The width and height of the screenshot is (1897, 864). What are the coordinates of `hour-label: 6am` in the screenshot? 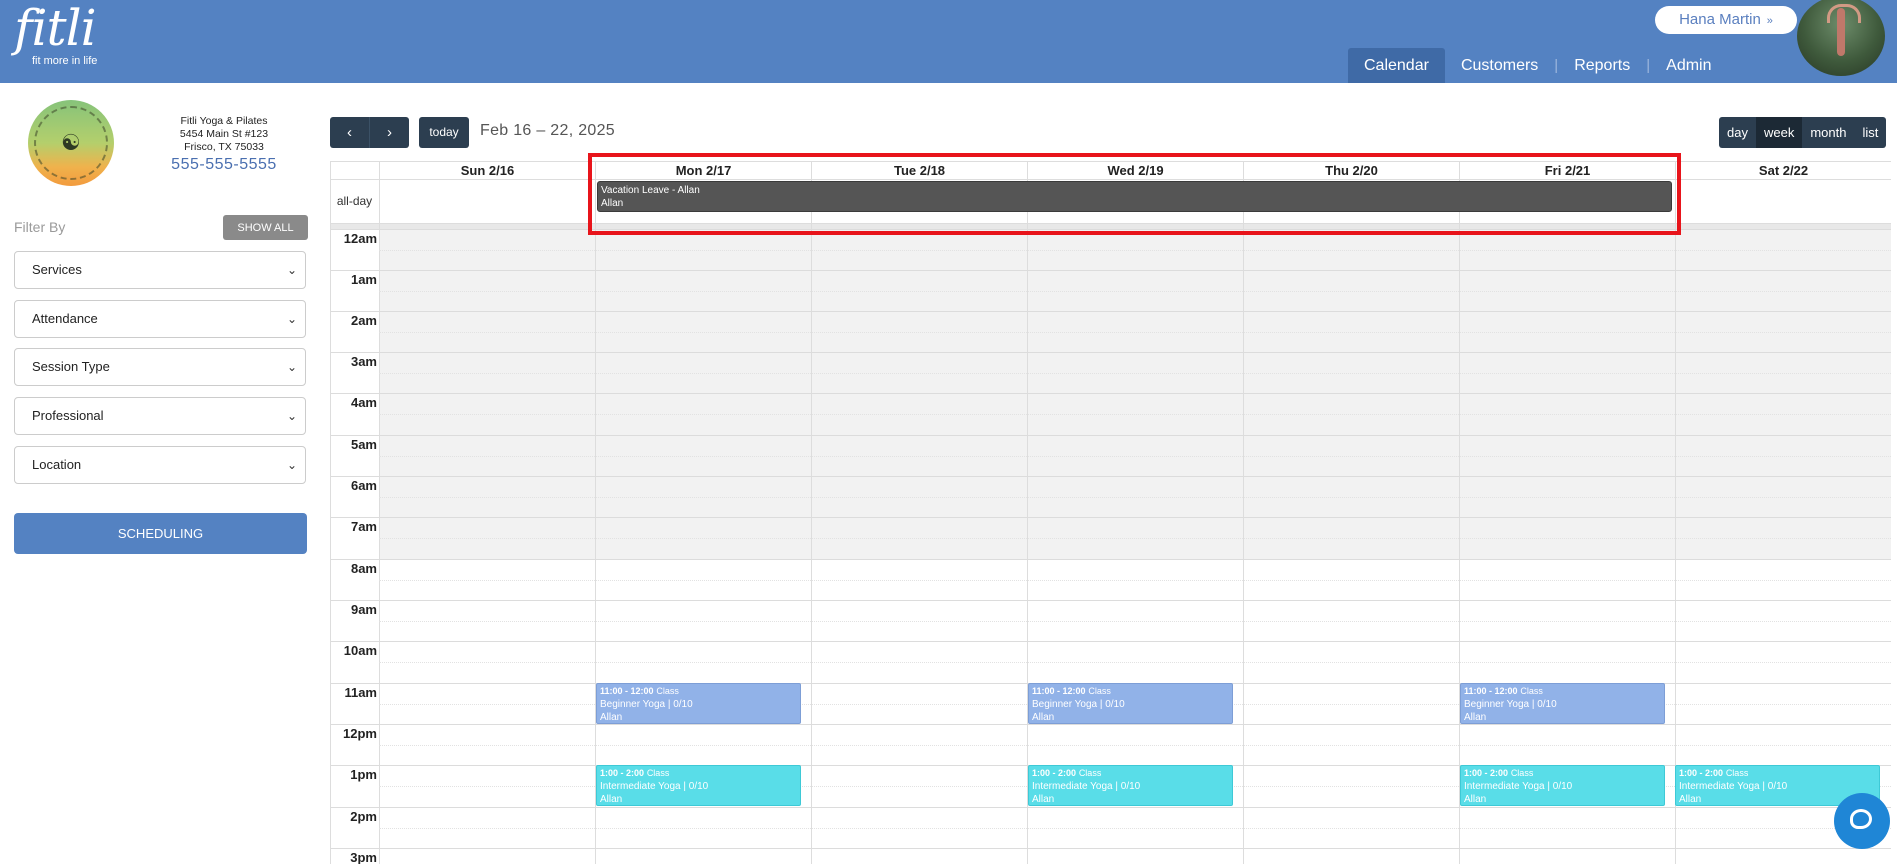 It's located at (363, 485).